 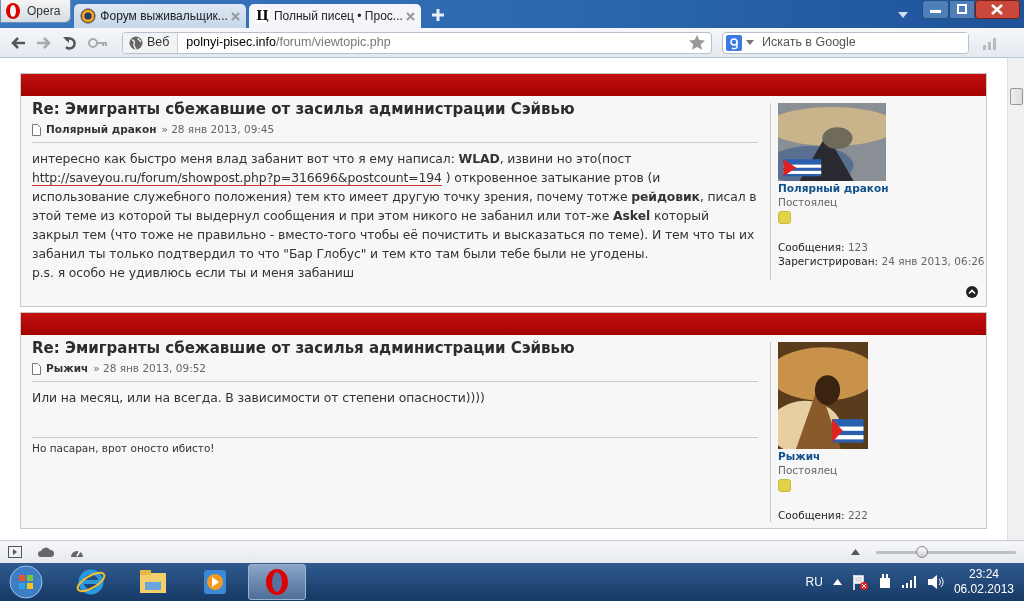 I want to click on tray-expand-icon, so click(x=837, y=582).